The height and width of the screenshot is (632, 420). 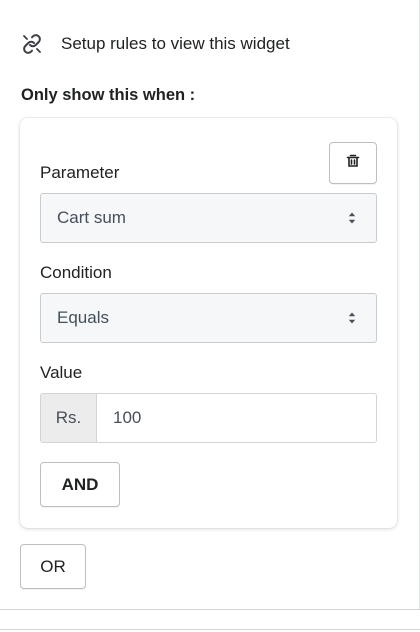 What do you see at coordinates (175, 43) in the screenshot?
I see `panel-title: Setup rules to view this widget` at bounding box center [175, 43].